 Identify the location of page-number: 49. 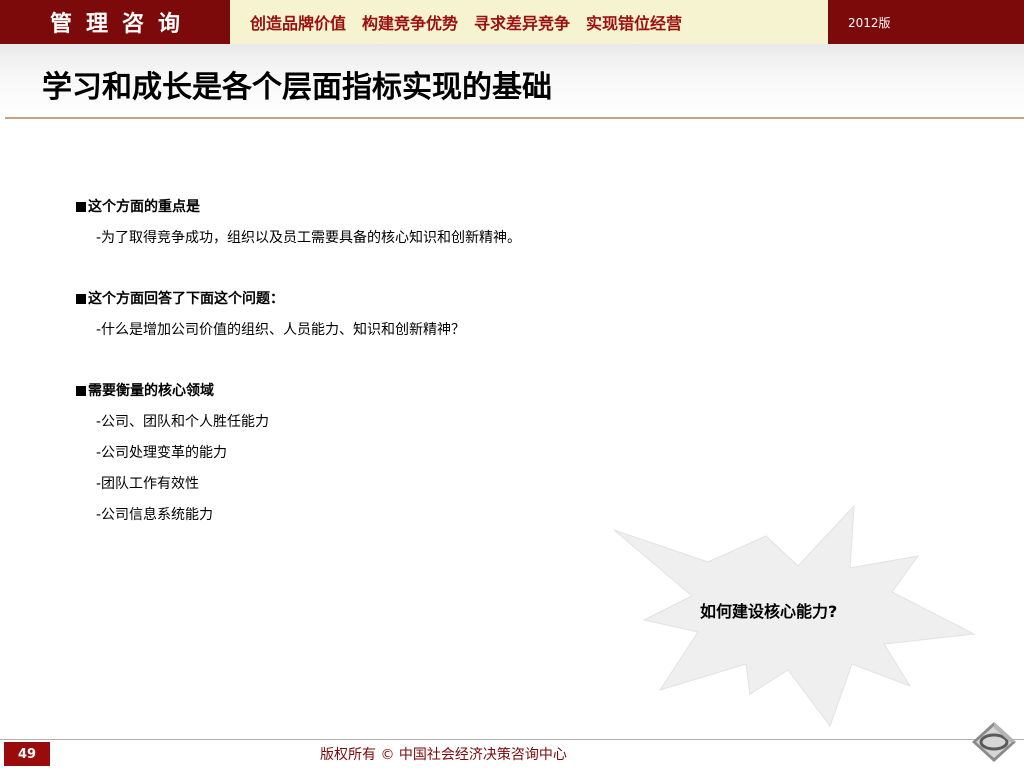
(27, 754).